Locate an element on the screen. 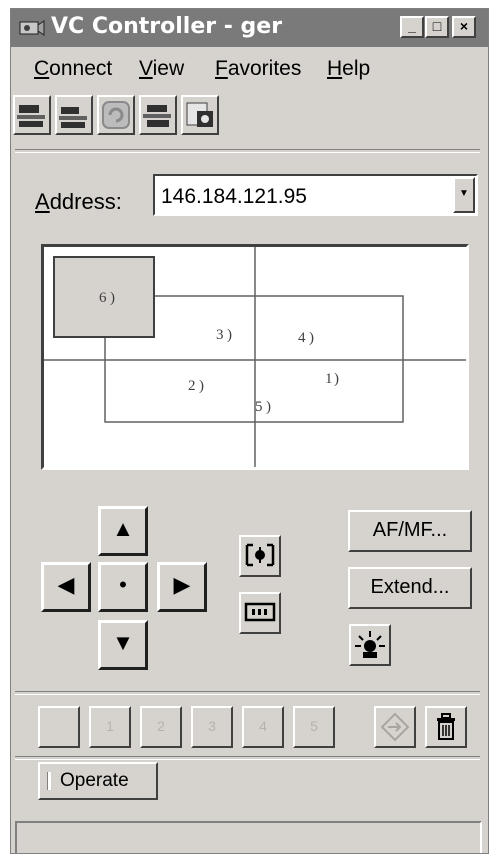 The width and height of the screenshot is (497, 854). preset-5: 5 is located at coordinates (259, 407).